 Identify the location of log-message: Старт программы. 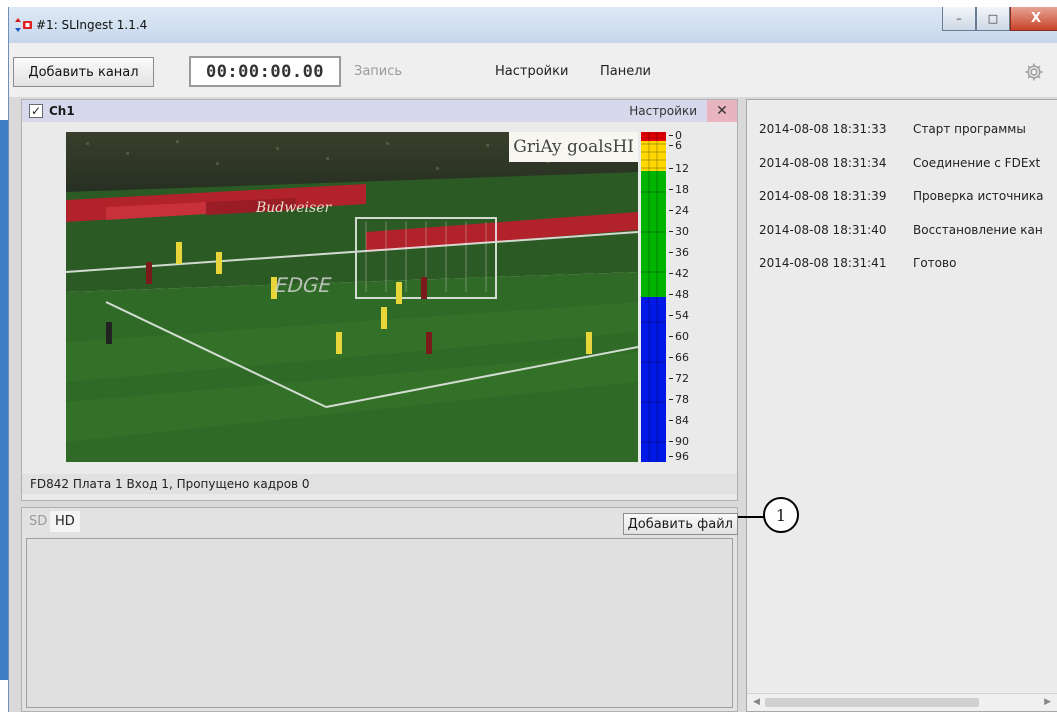
(969, 129).